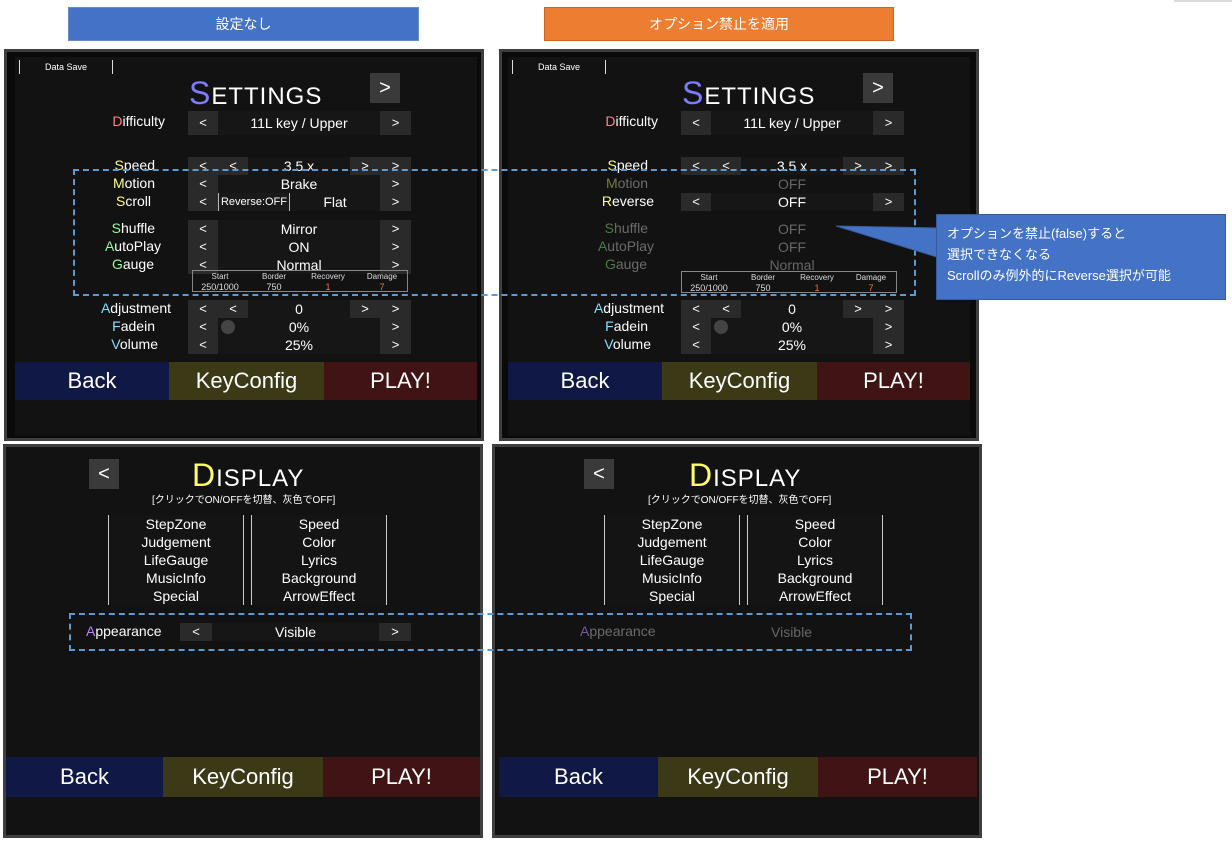 The height and width of the screenshot is (844, 1232). What do you see at coordinates (1059, 275) in the screenshot?
I see `callout-line-3: Scrollのみ例外的にReverse選択が可能` at bounding box center [1059, 275].